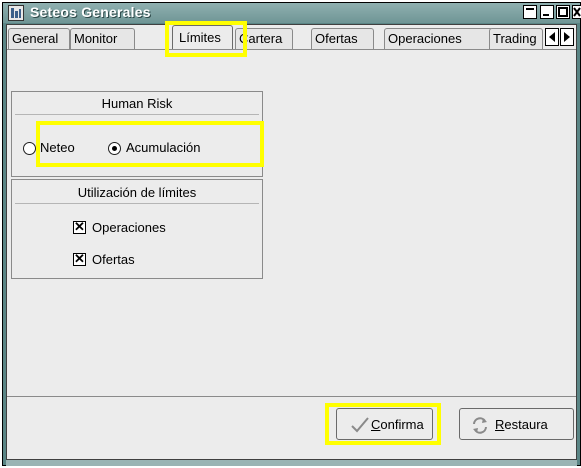 This screenshot has height=468, width=581. What do you see at coordinates (90, 12) in the screenshot?
I see `window-title: Seteos Generales` at bounding box center [90, 12].